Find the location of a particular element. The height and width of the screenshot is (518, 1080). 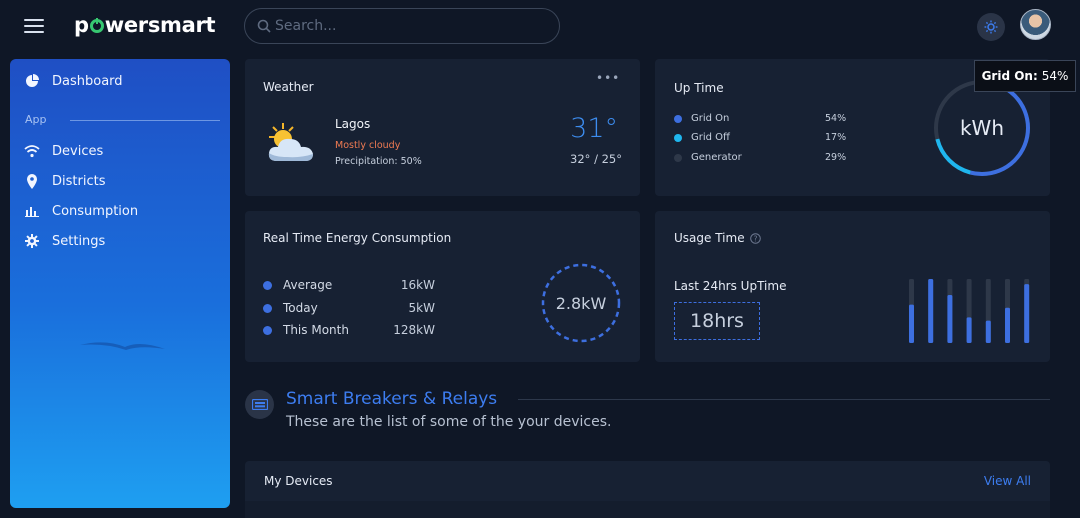

sun-icon is located at coordinates (991, 27).